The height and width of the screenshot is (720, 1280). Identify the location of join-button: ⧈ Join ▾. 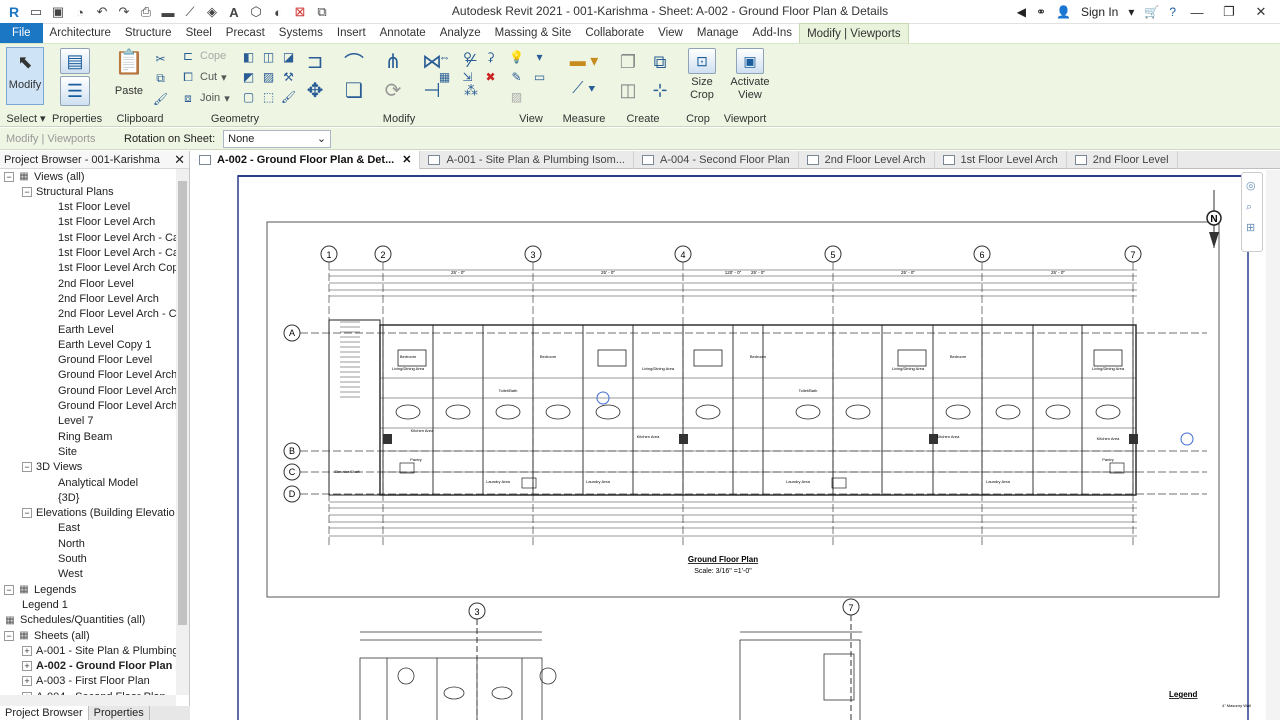
(205, 98).